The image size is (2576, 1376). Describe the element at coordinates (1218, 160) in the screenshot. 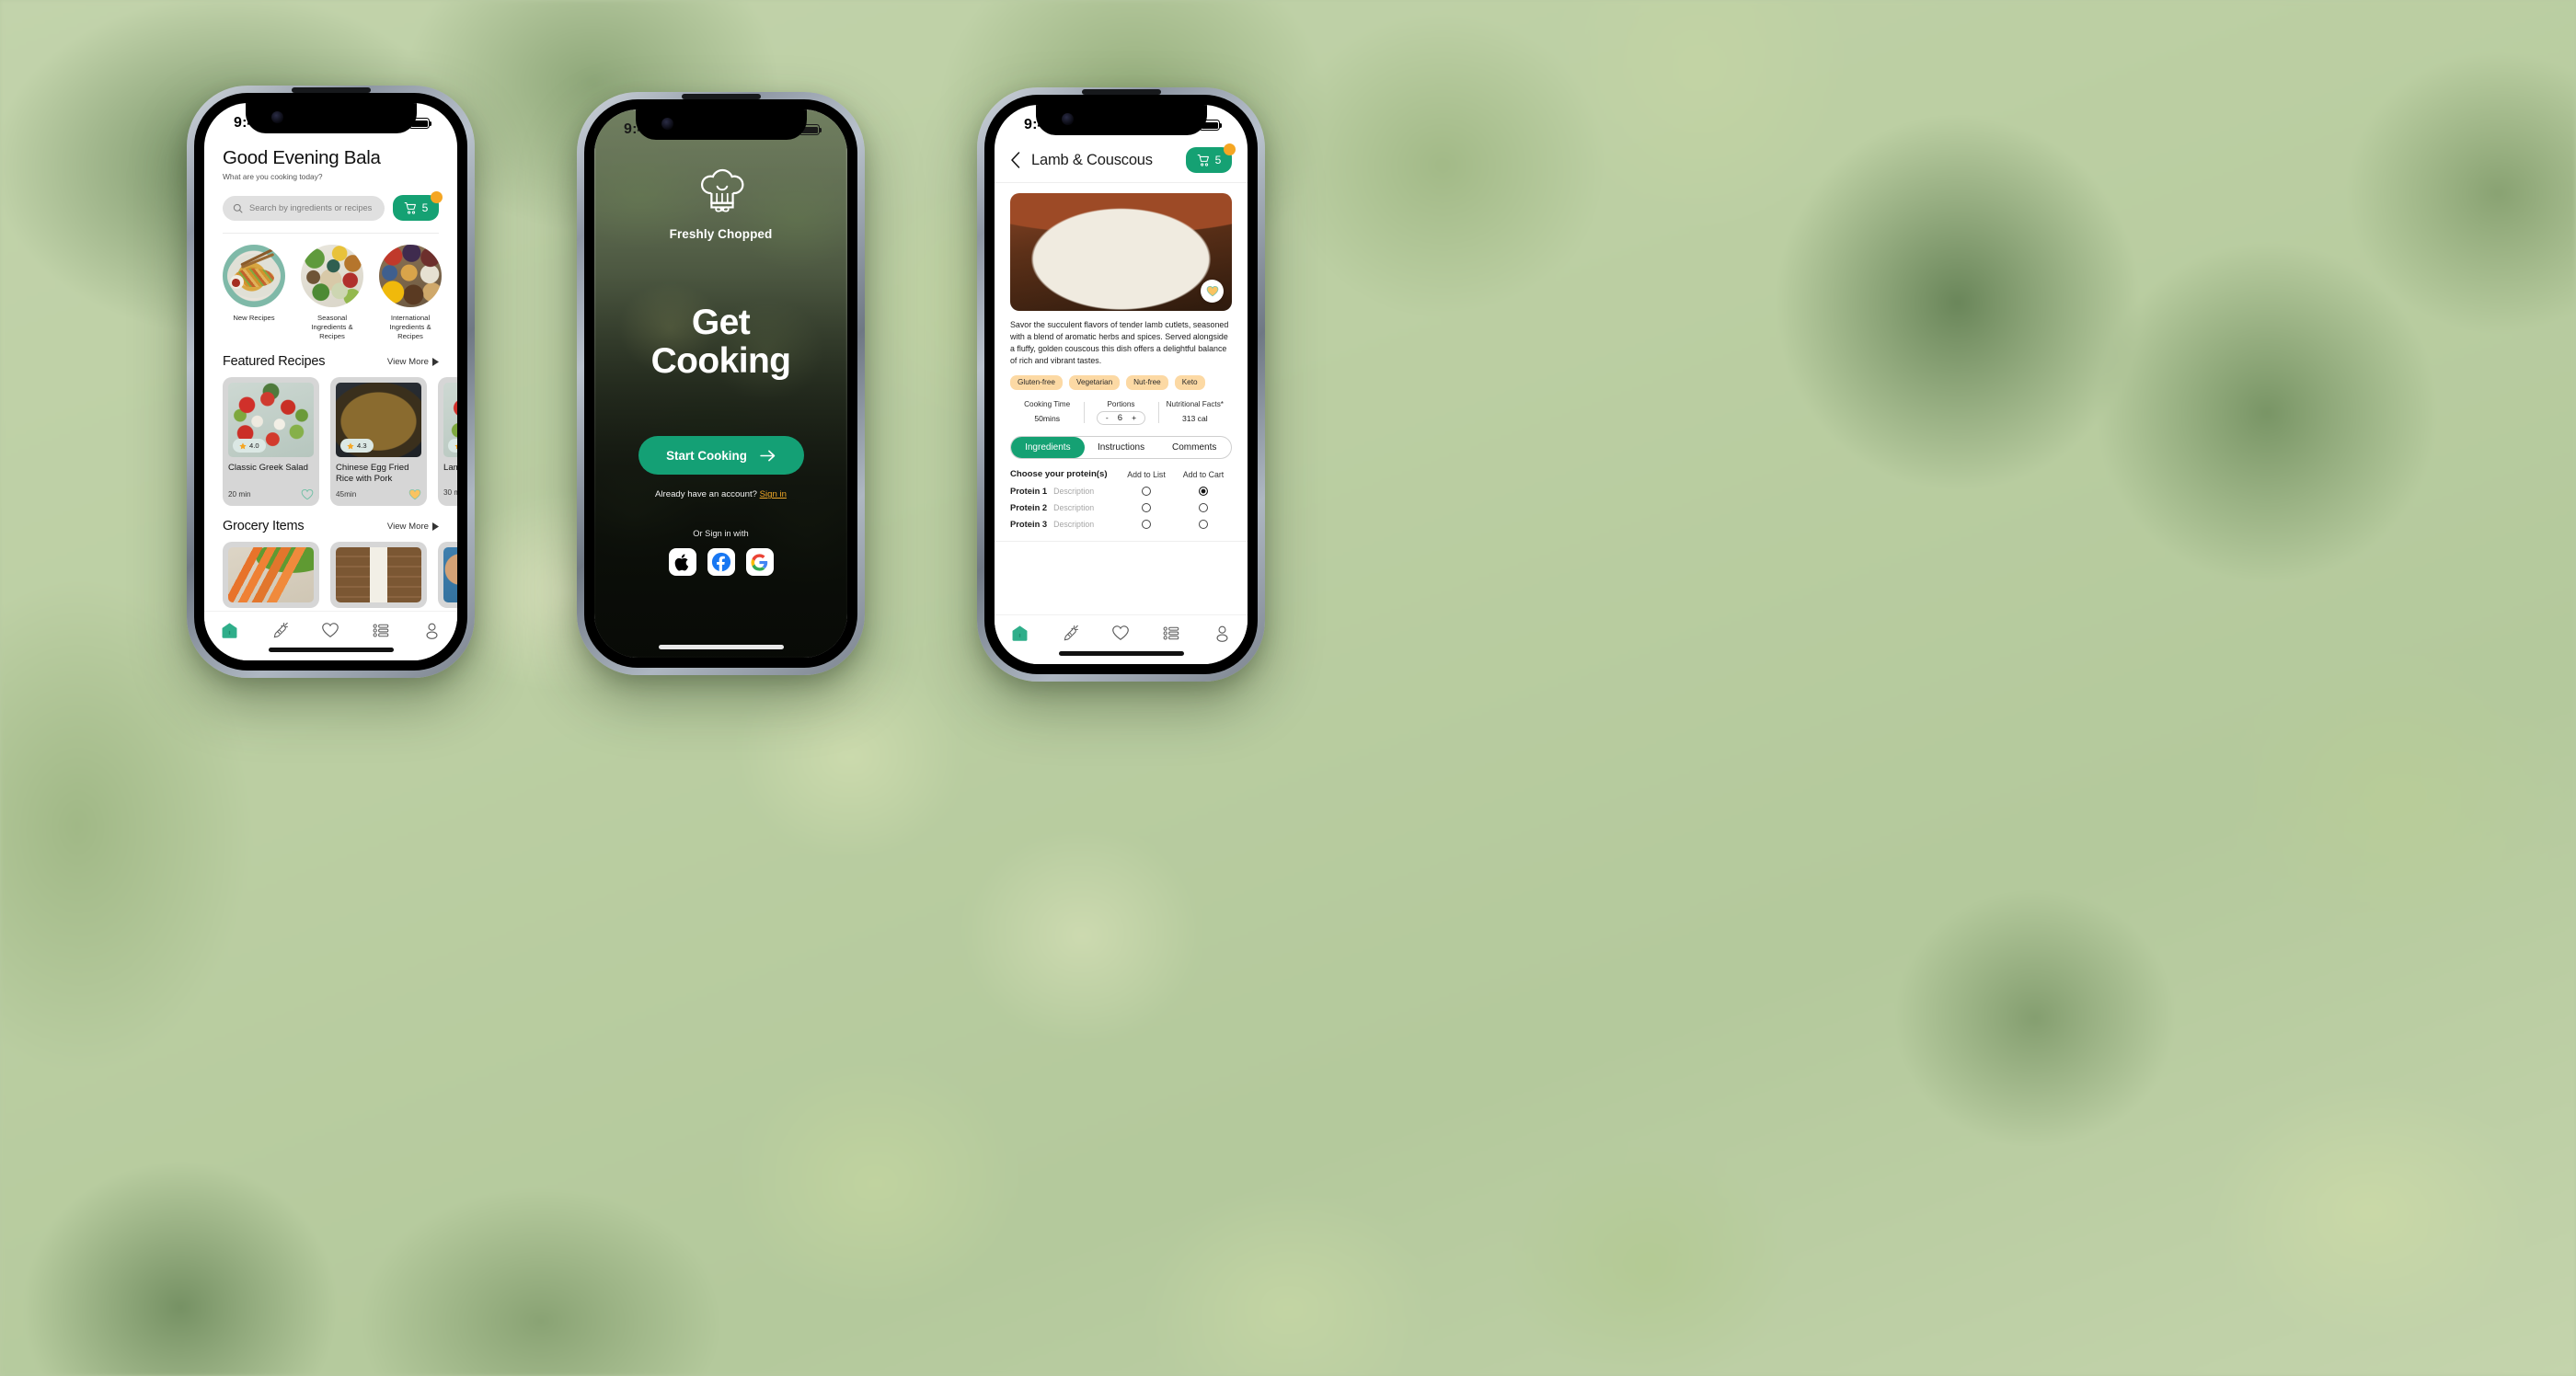

I see `cart-count: 5` at that location.